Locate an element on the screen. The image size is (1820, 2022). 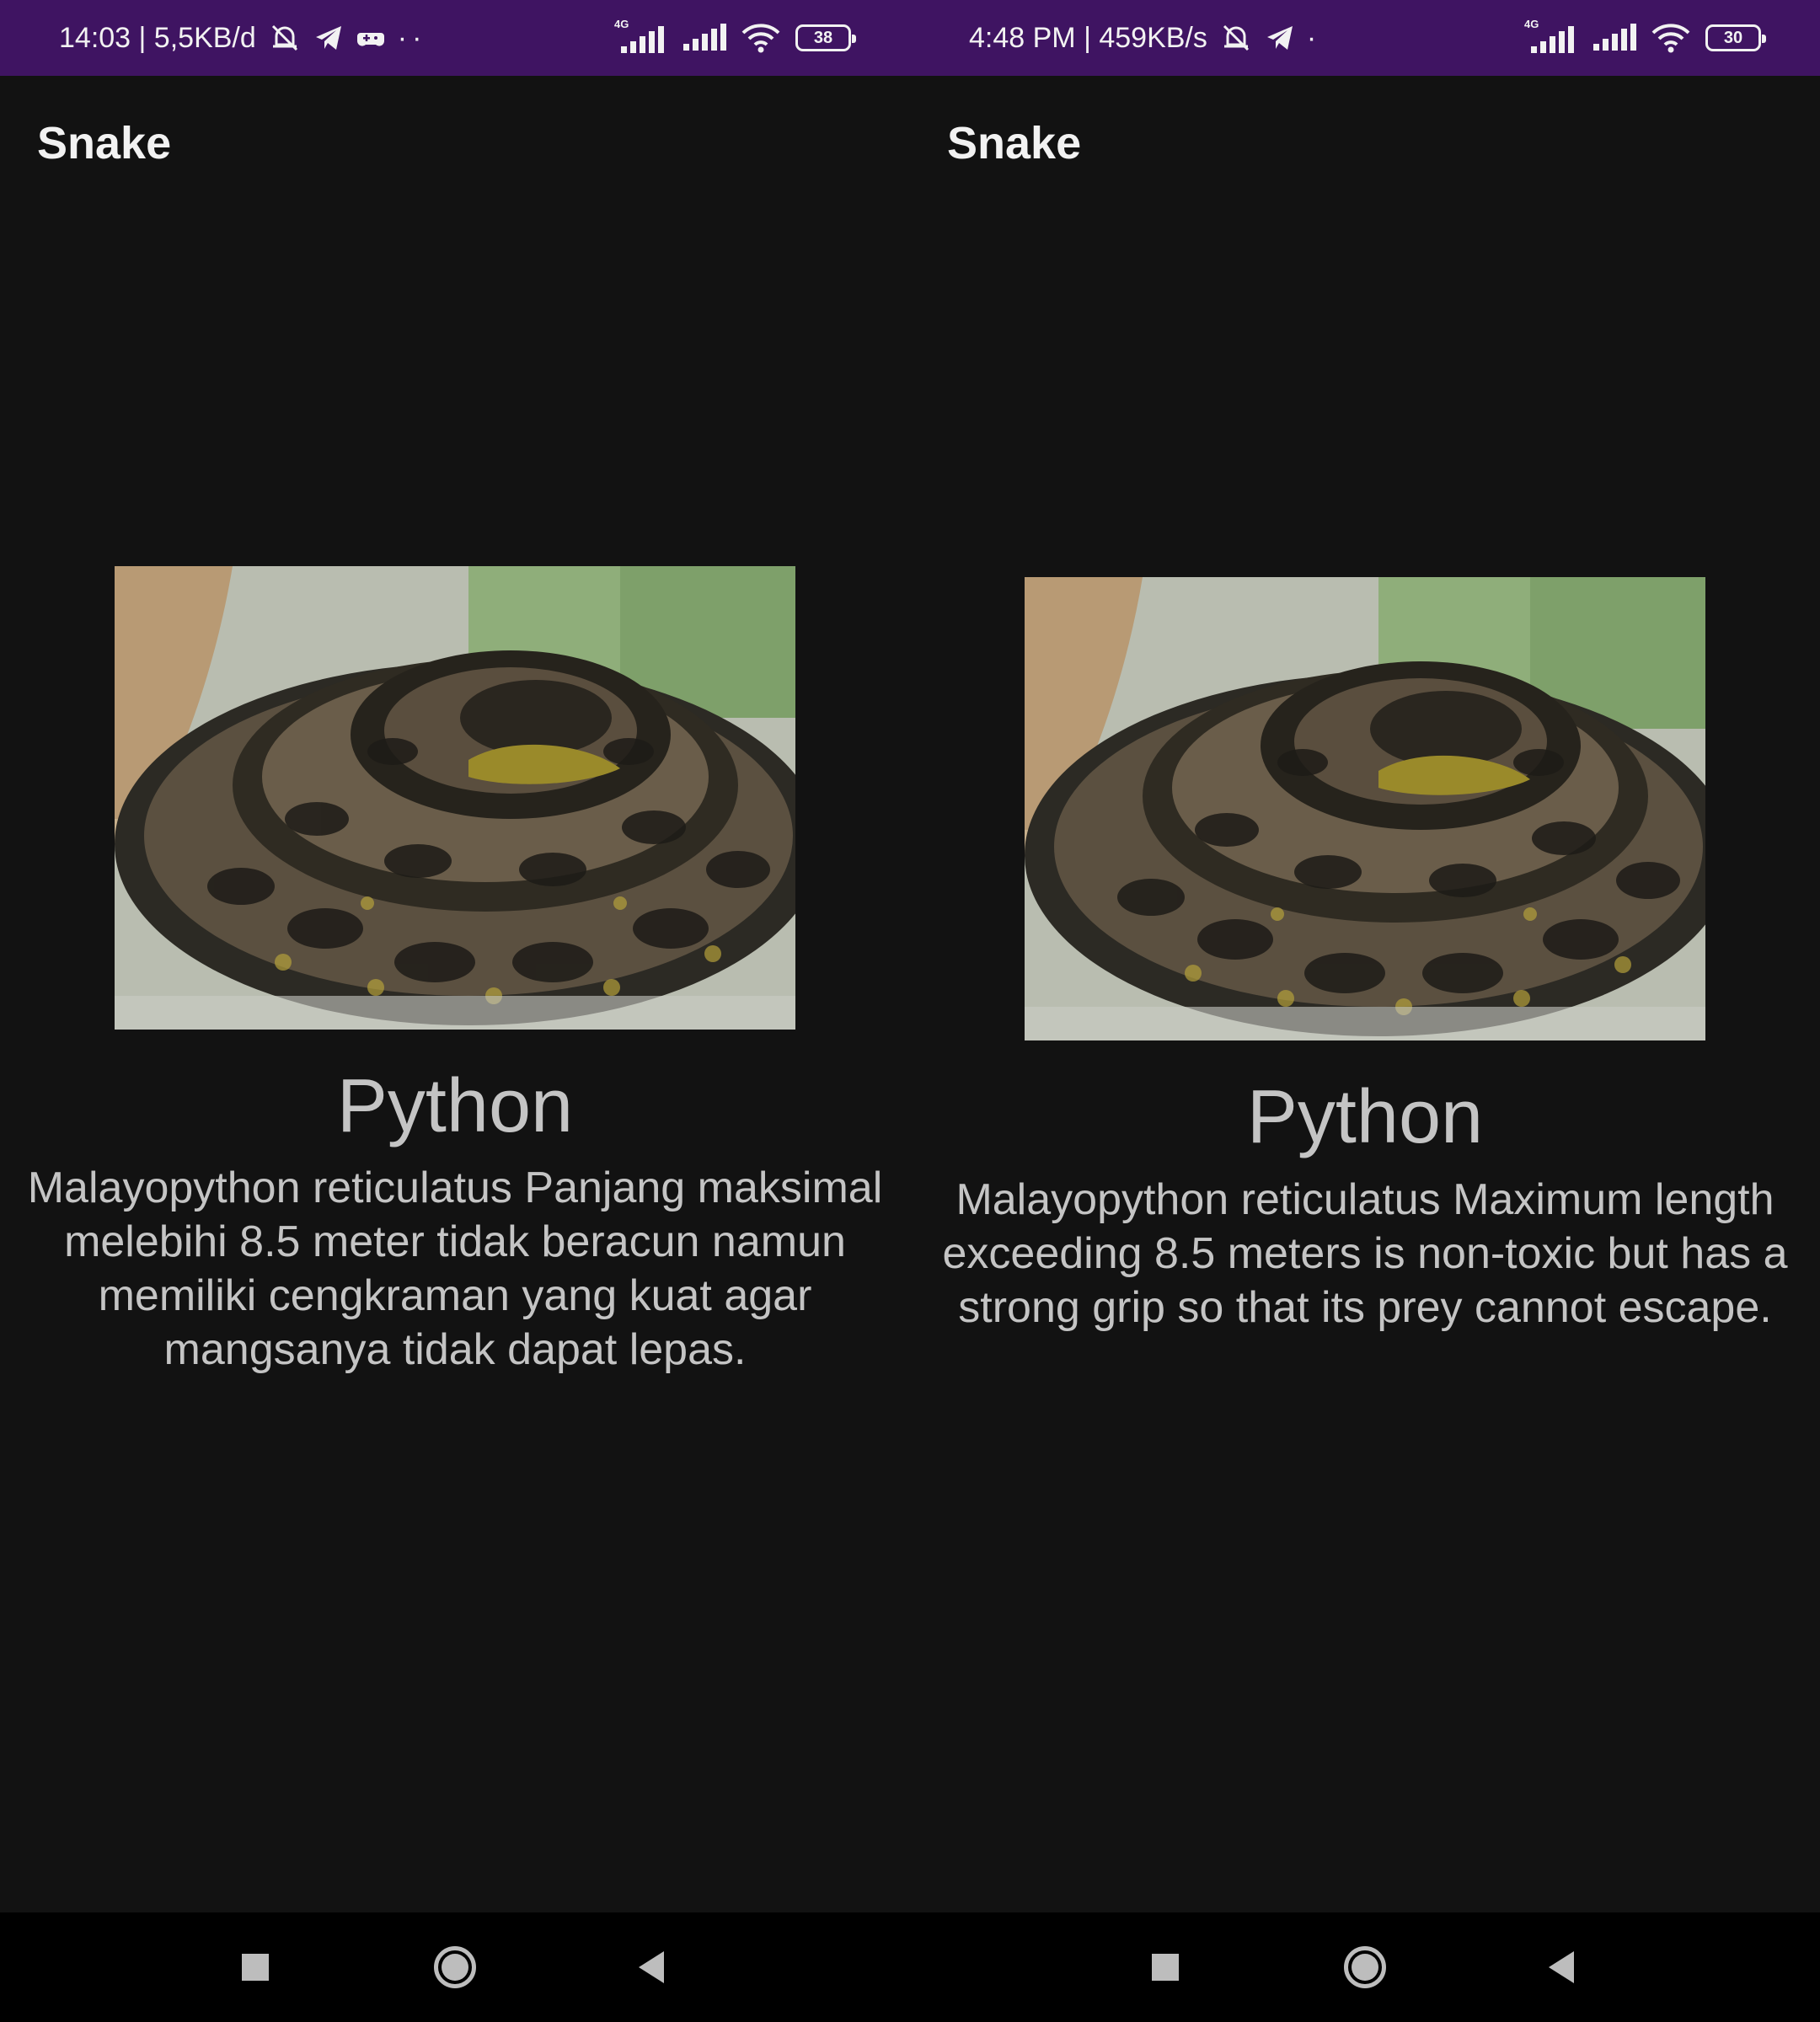
status-bar: 4:48 PM | 459KB/s · 4G 30 is located at coordinates (1365, 38).